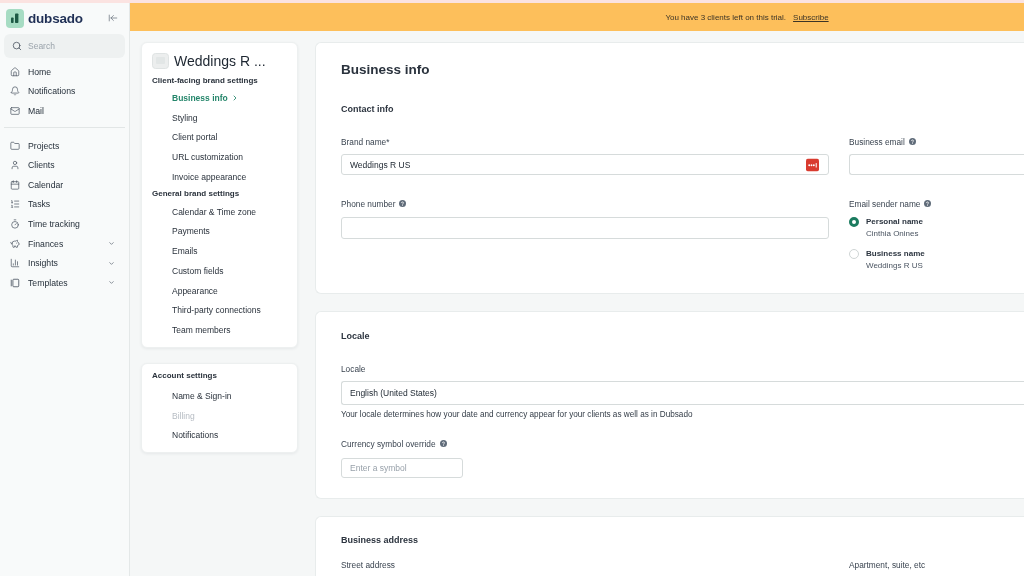 The height and width of the screenshot is (576, 1024). What do you see at coordinates (388, 443) in the screenshot?
I see `field-label: Currency symbol override` at bounding box center [388, 443].